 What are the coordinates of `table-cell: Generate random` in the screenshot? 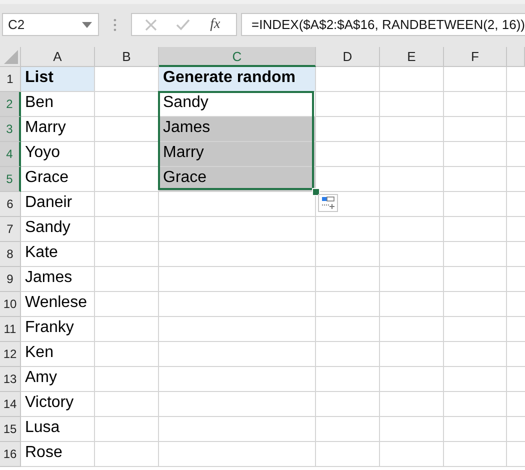 It's located at (237, 79).